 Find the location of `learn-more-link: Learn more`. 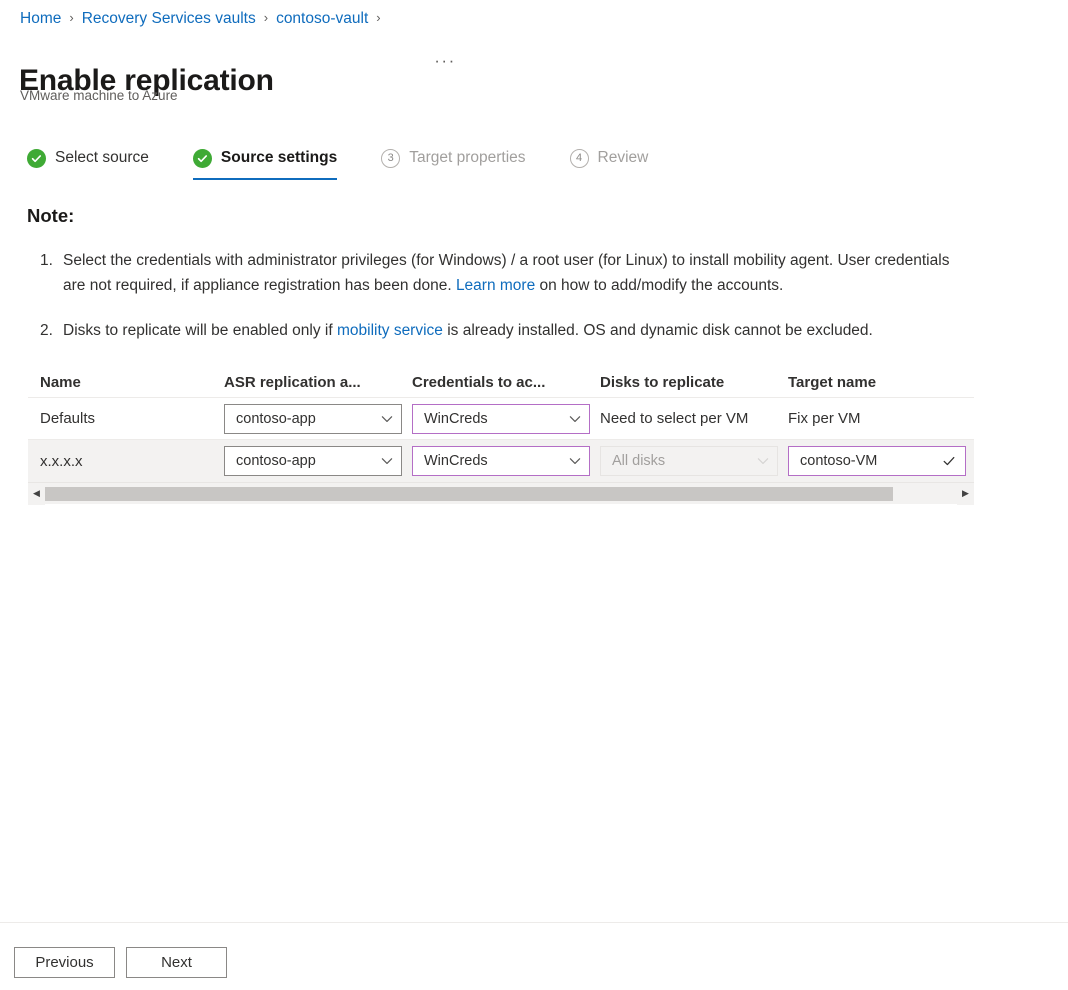

learn-more-link: Learn more is located at coordinates (495, 285).